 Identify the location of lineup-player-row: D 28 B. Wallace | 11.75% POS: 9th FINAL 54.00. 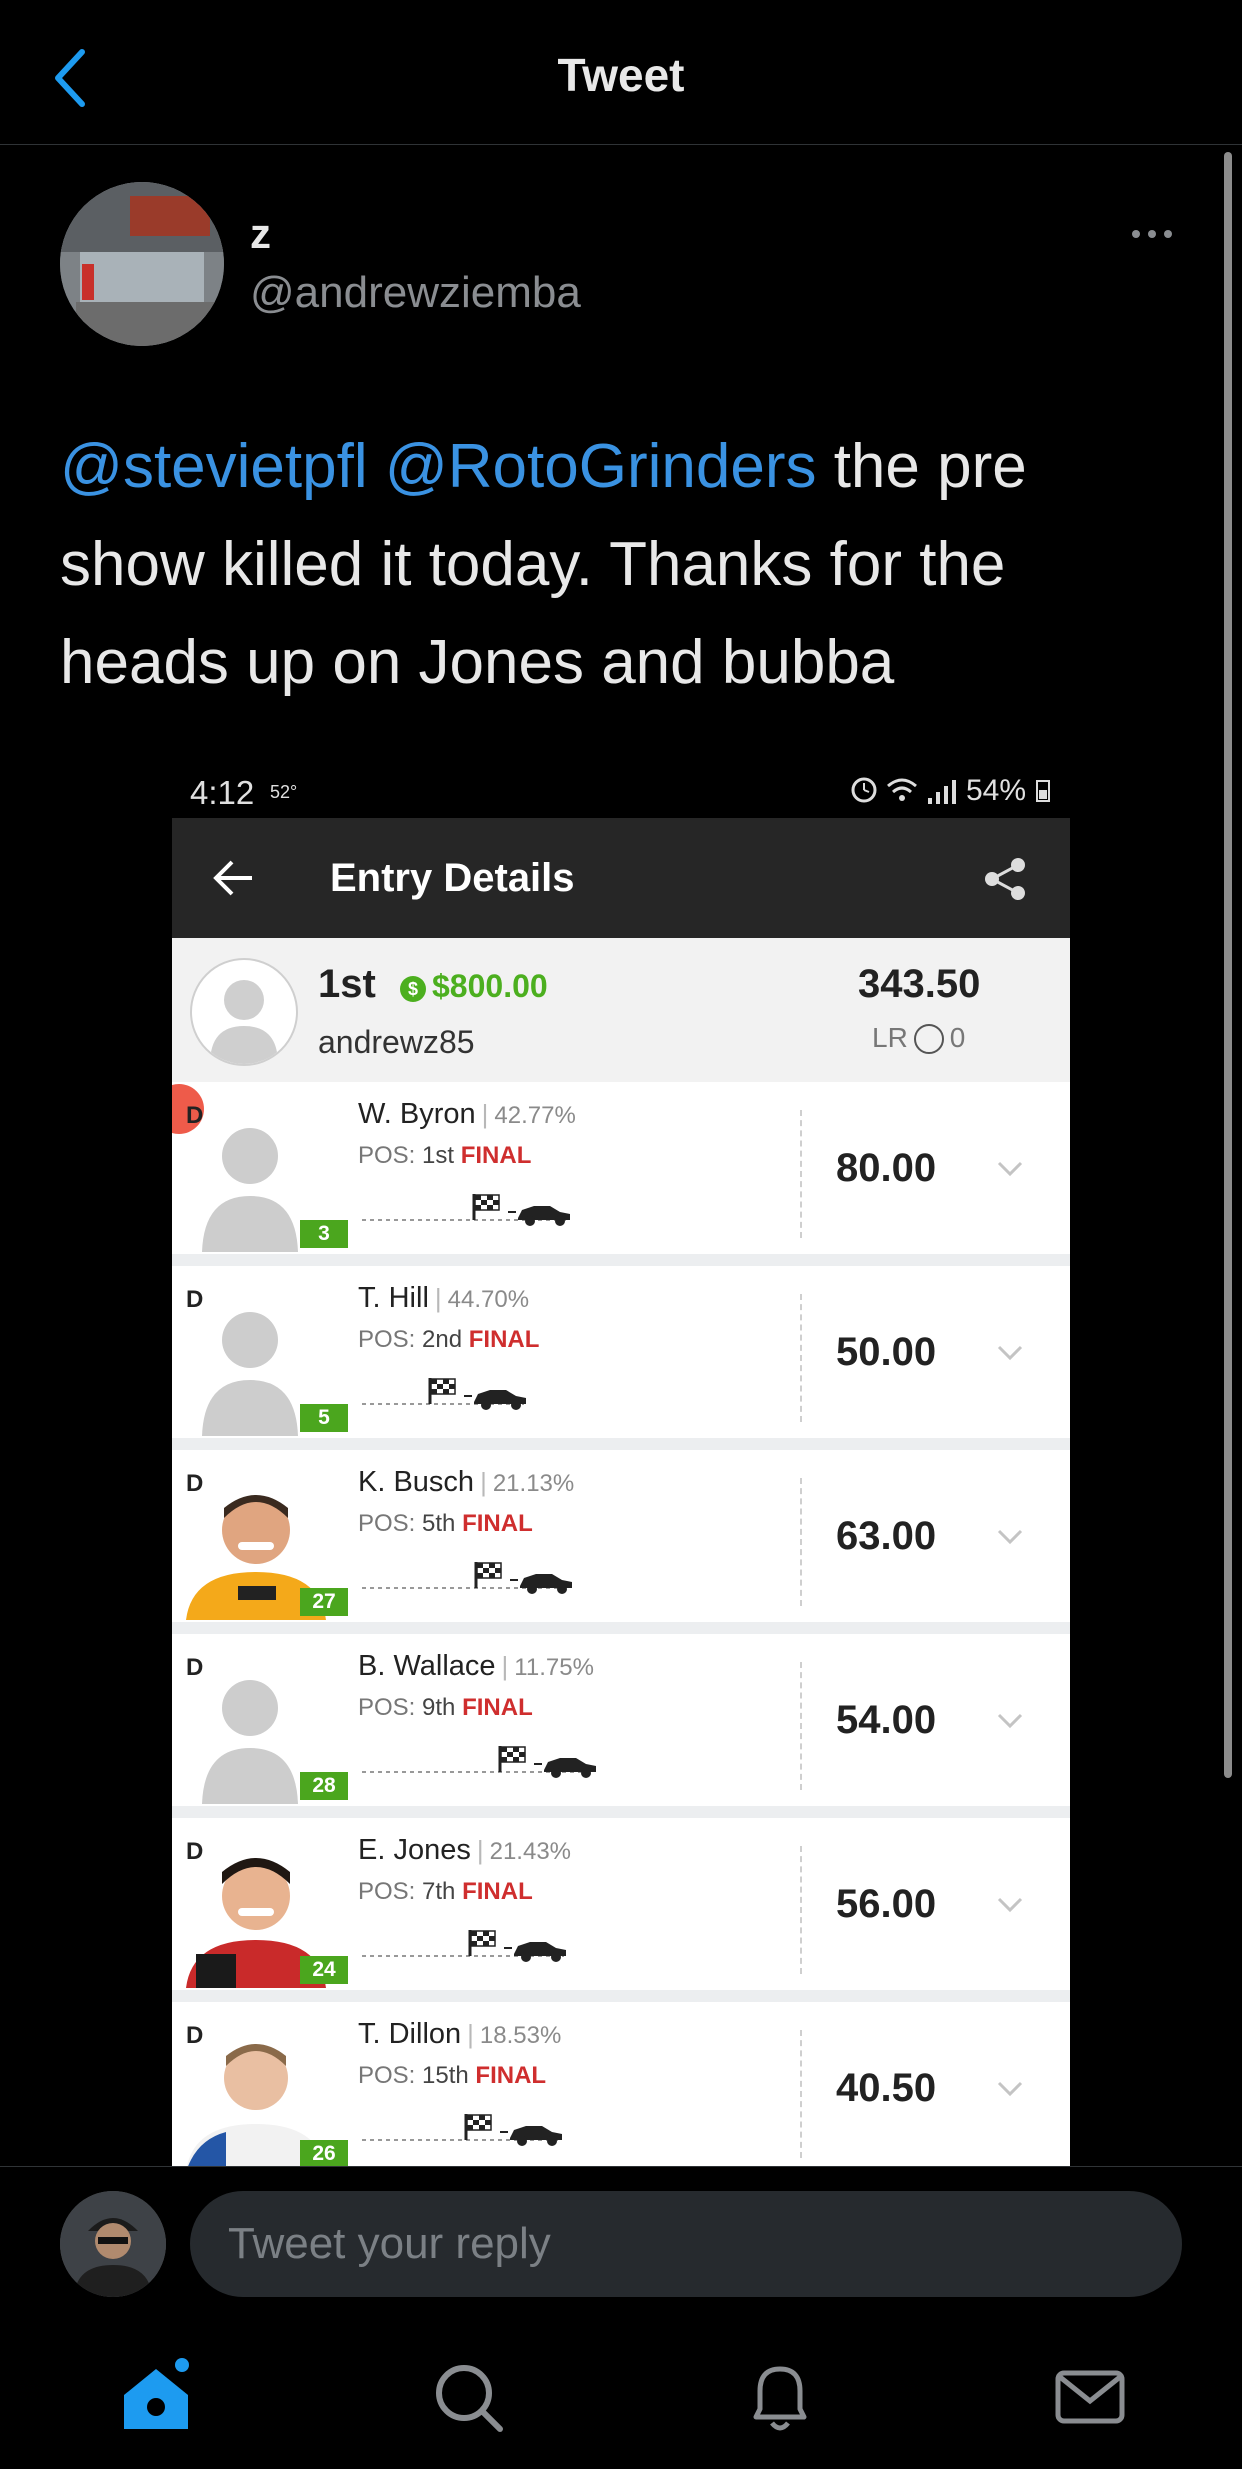
(621, 1726).